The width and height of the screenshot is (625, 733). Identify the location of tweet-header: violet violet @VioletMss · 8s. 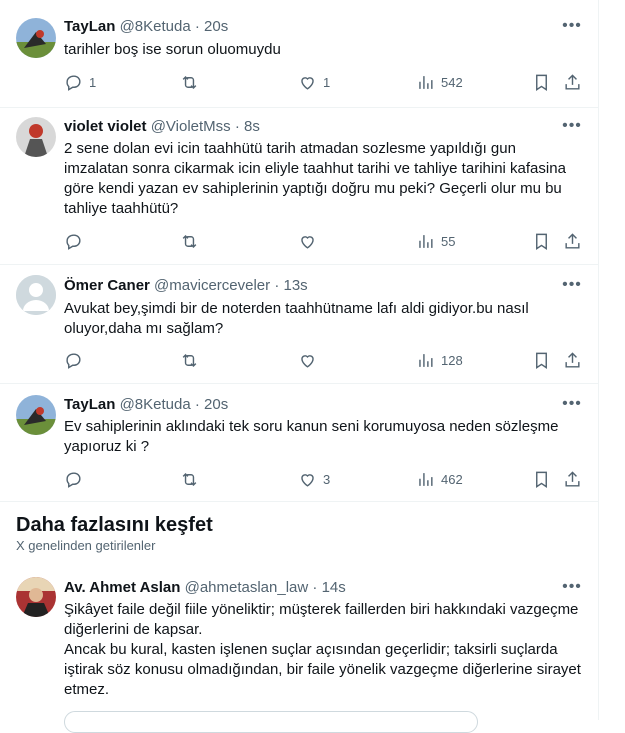
(162, 126).